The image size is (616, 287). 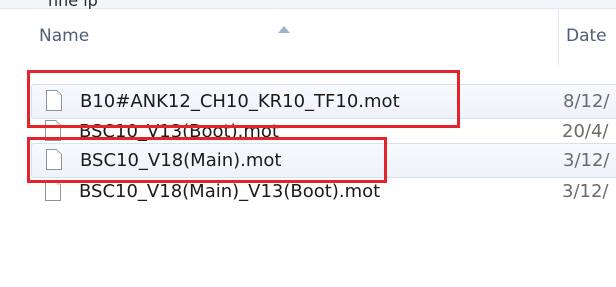 What do you see at coordinates (586, 36) in the screenshot?
I see `column-header-date: Date` at bounding box center [586, 36].